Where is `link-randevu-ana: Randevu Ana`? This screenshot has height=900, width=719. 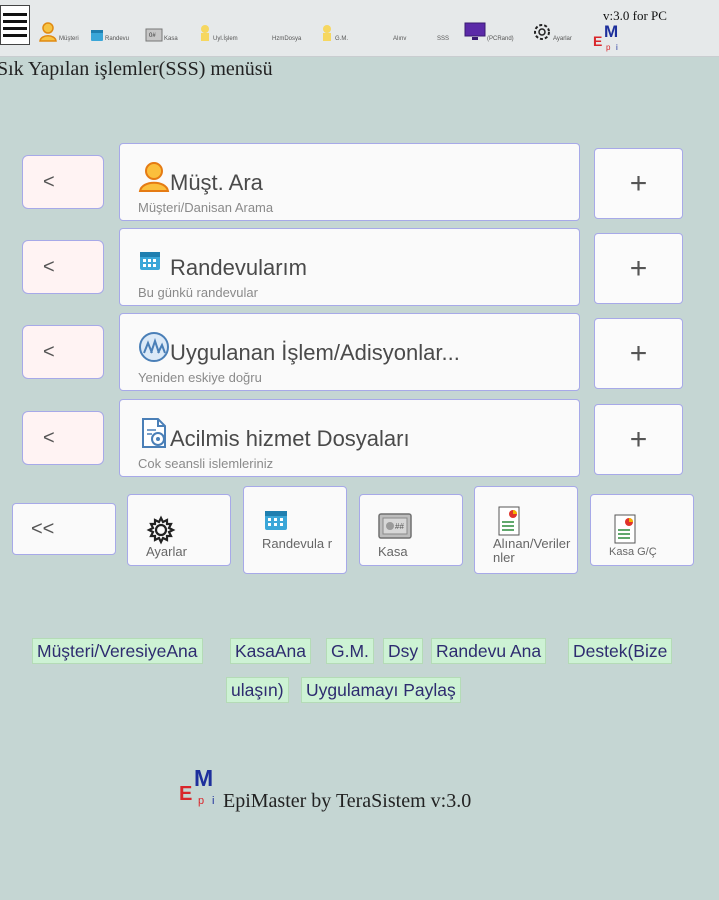 link-randevu-ana: Randevu Ana is located at coordinates (489, 651).